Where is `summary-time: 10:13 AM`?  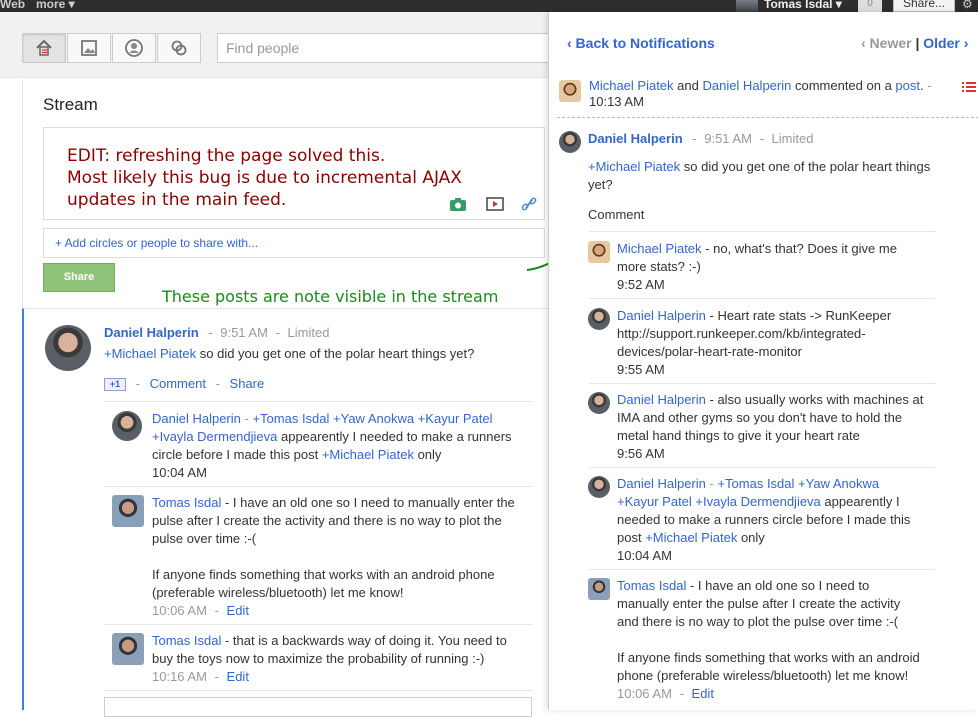 summary-time: 10:13 AM is located at coordinates (616, 101).